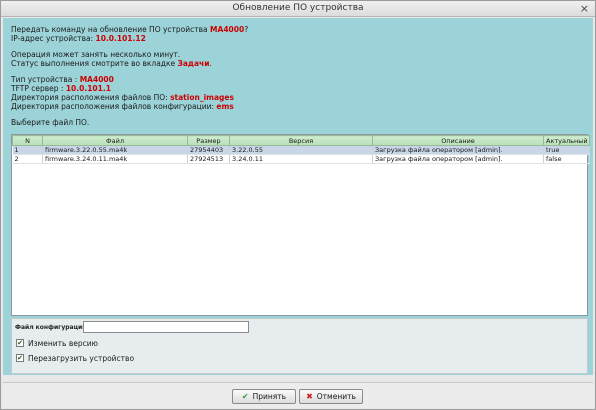 This screenshot has height=410, width=596. What do you see at coordinates (208, 159) in the screenshot?
I see `cell-size: 27924513` at bounding box center [208, 159].